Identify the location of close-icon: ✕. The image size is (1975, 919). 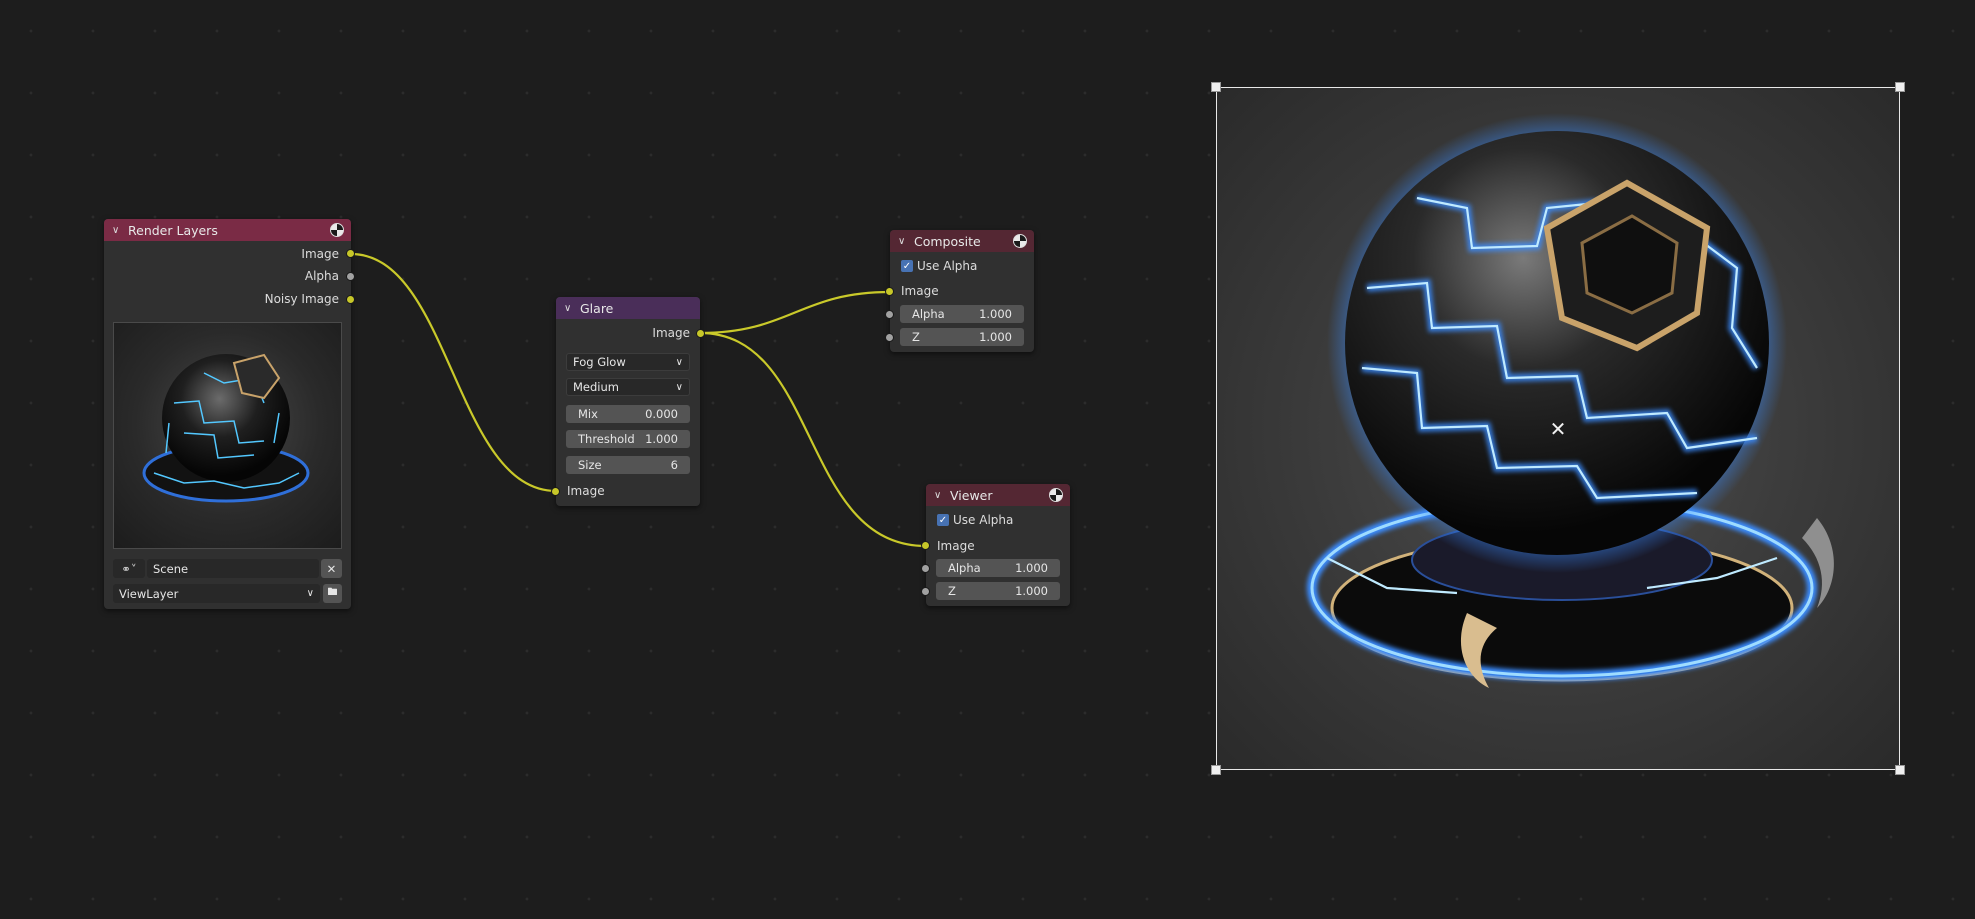
(331, 568).